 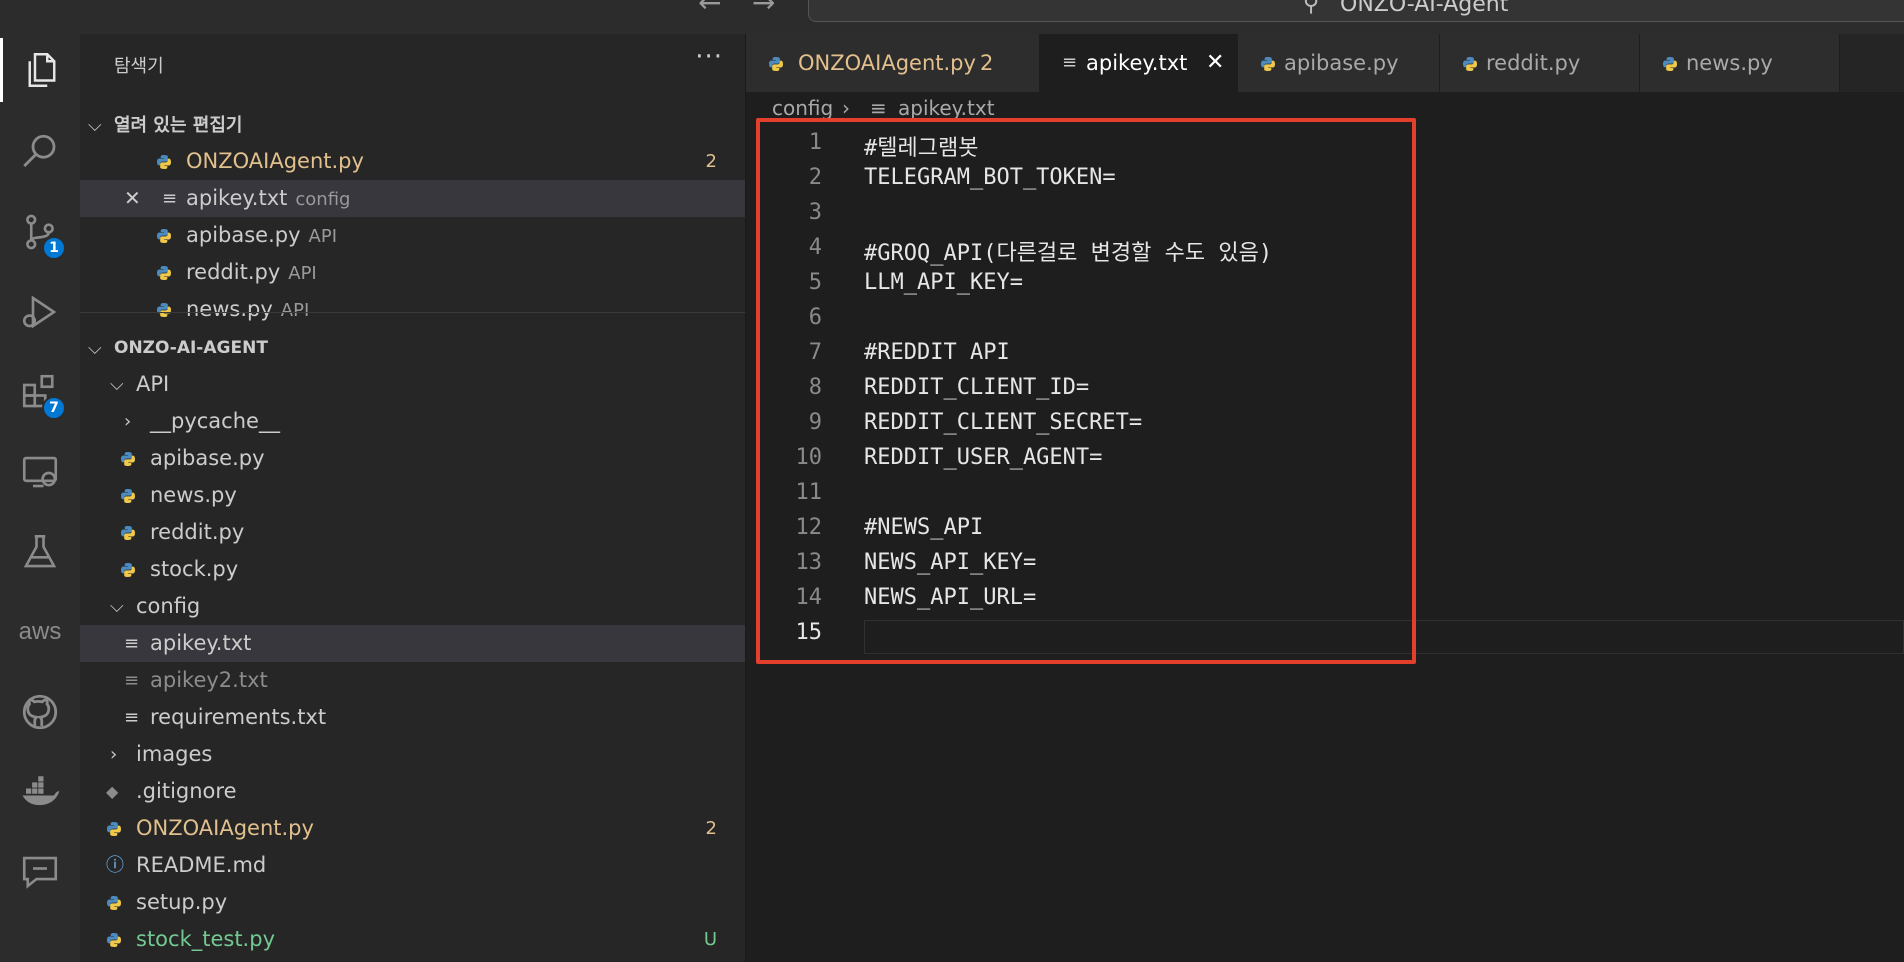 What do you see at coordinates (1215, 63) in the screenshot?
I see `close-tab-icon: ✕` at bounding box center [1215, 63].